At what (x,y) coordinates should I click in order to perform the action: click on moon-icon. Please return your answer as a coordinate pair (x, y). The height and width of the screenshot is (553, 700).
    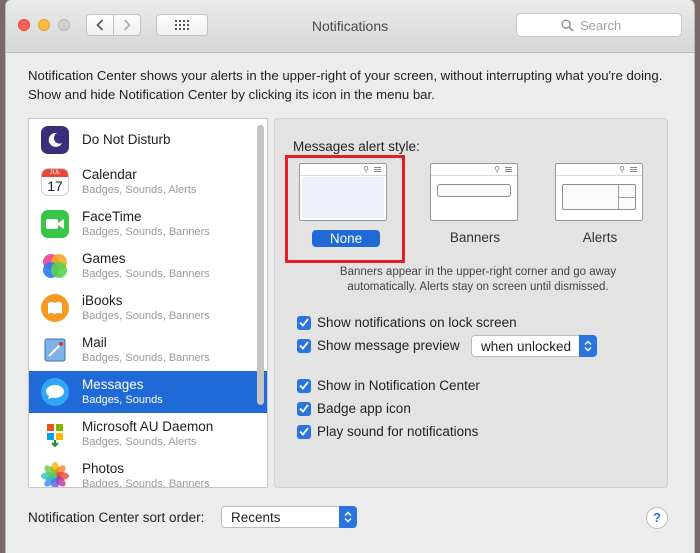
    Looking at the image, I should click on (55, 140).